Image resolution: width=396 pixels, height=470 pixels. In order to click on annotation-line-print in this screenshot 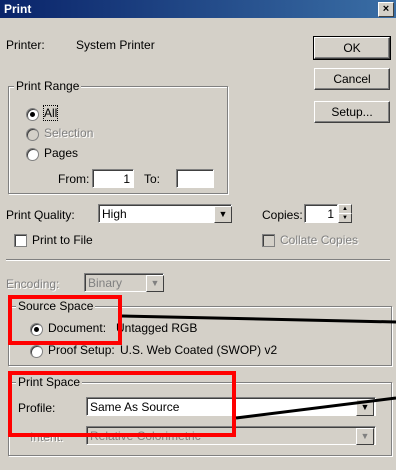, I will do `click(315, 408)`.